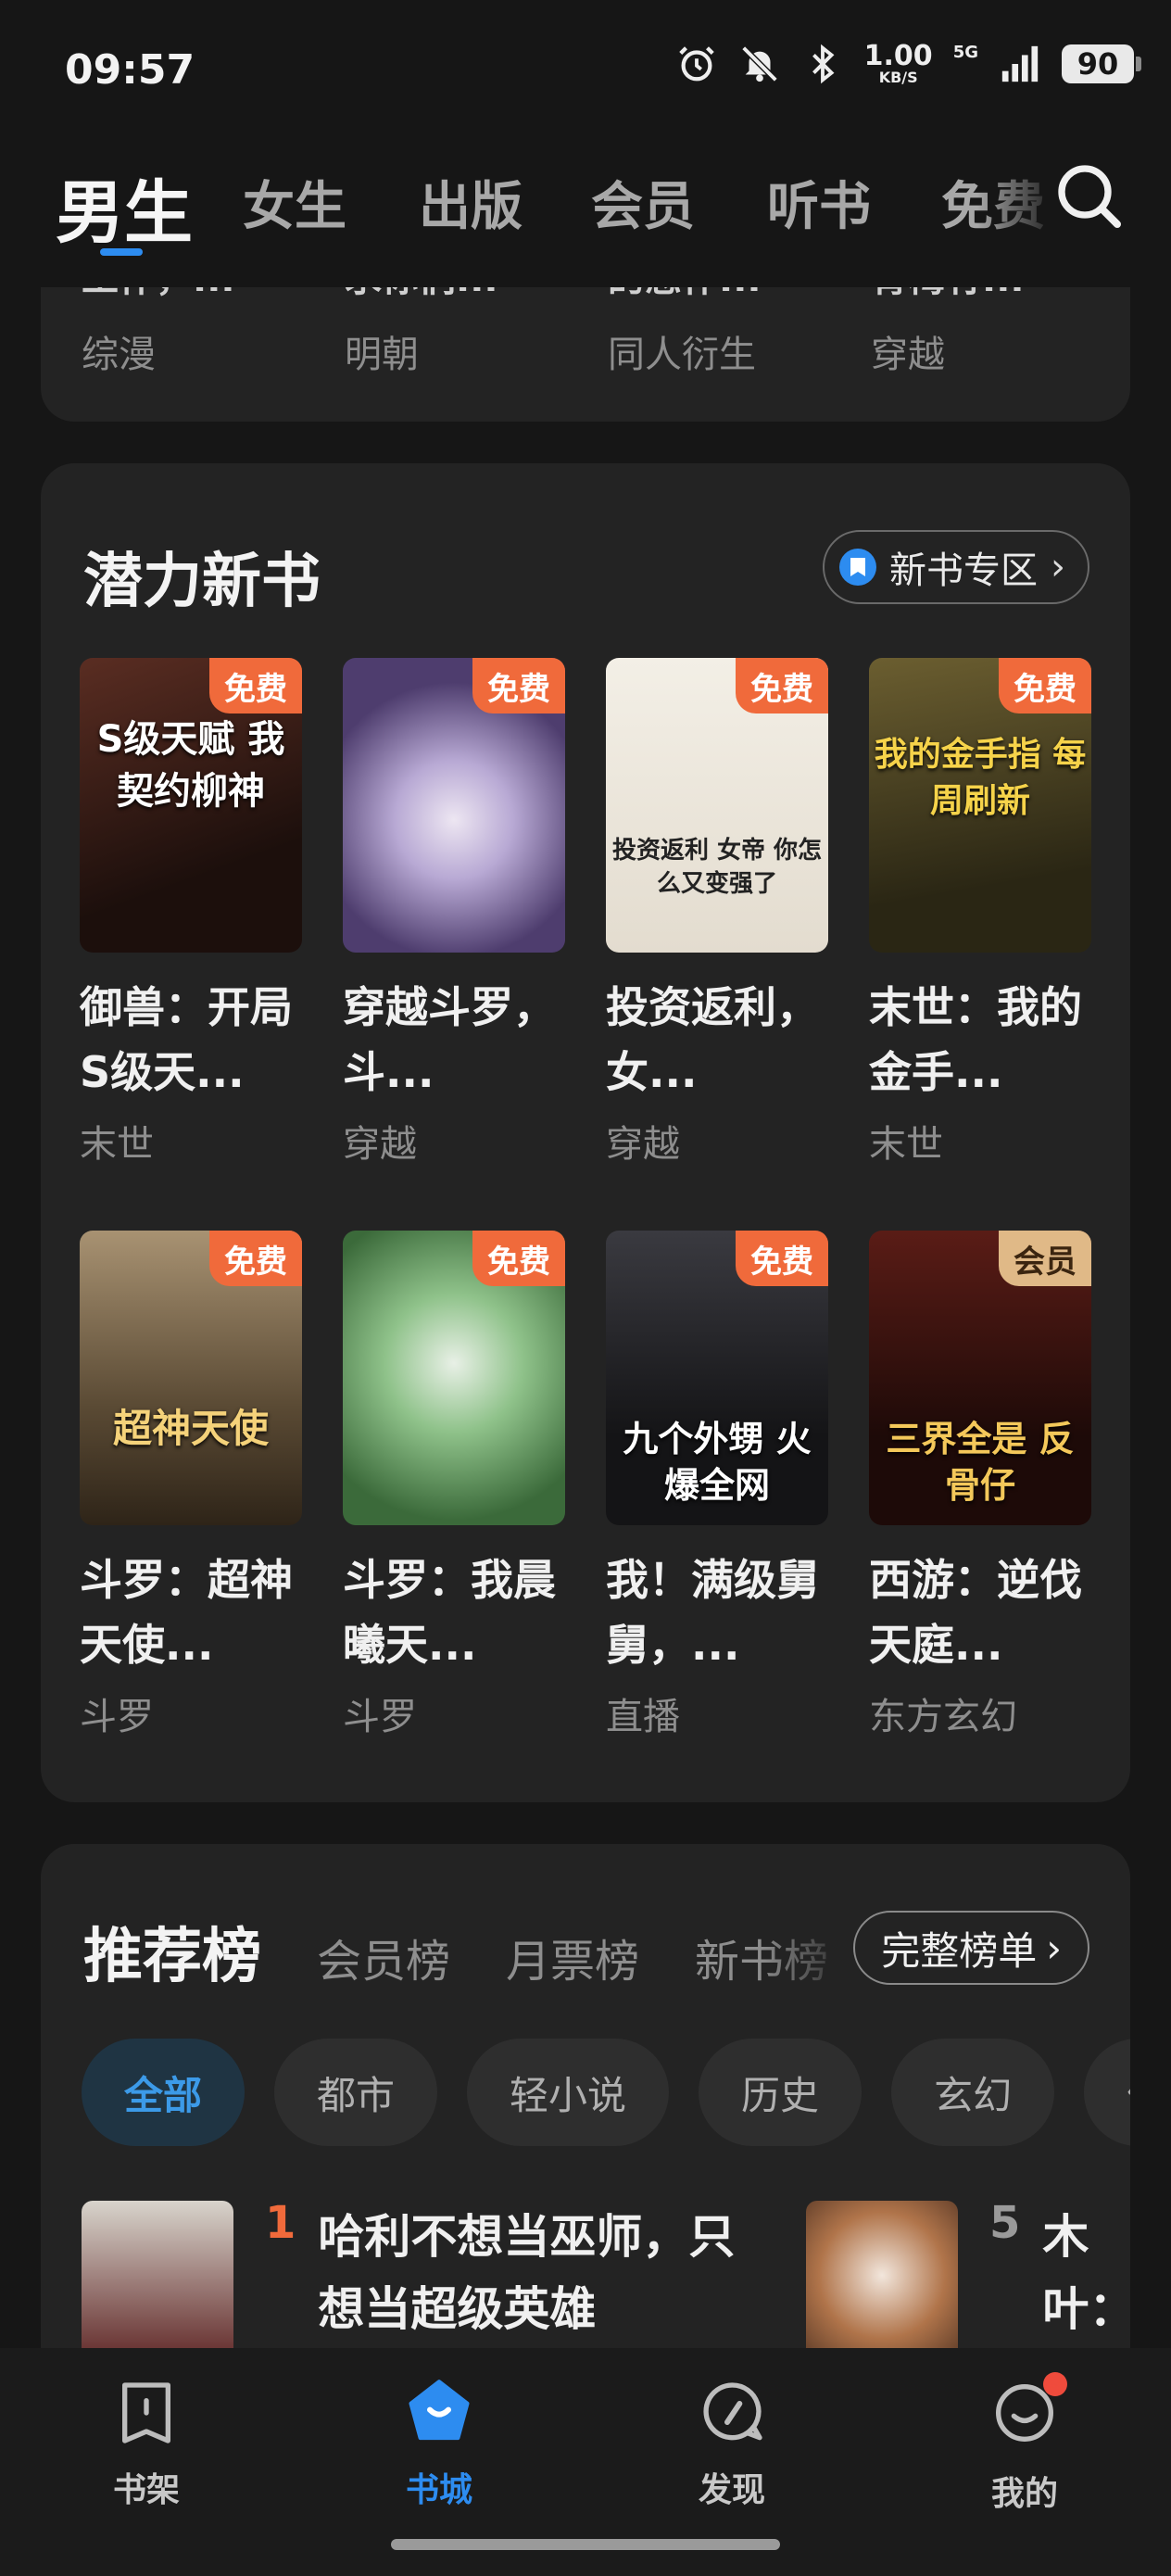  What do you see at coordinates (164, 2092) in the screenshot?
I see `chip-all: 全部` at bounding box center [164, 2092].